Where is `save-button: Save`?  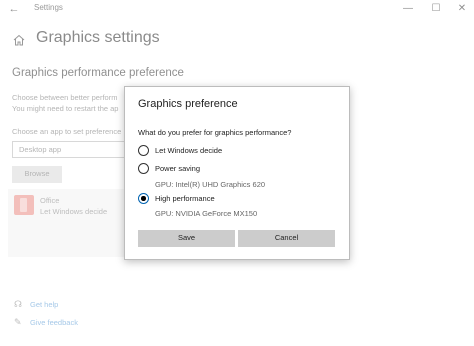
save-button: Save is located at coordinates (186, 238).